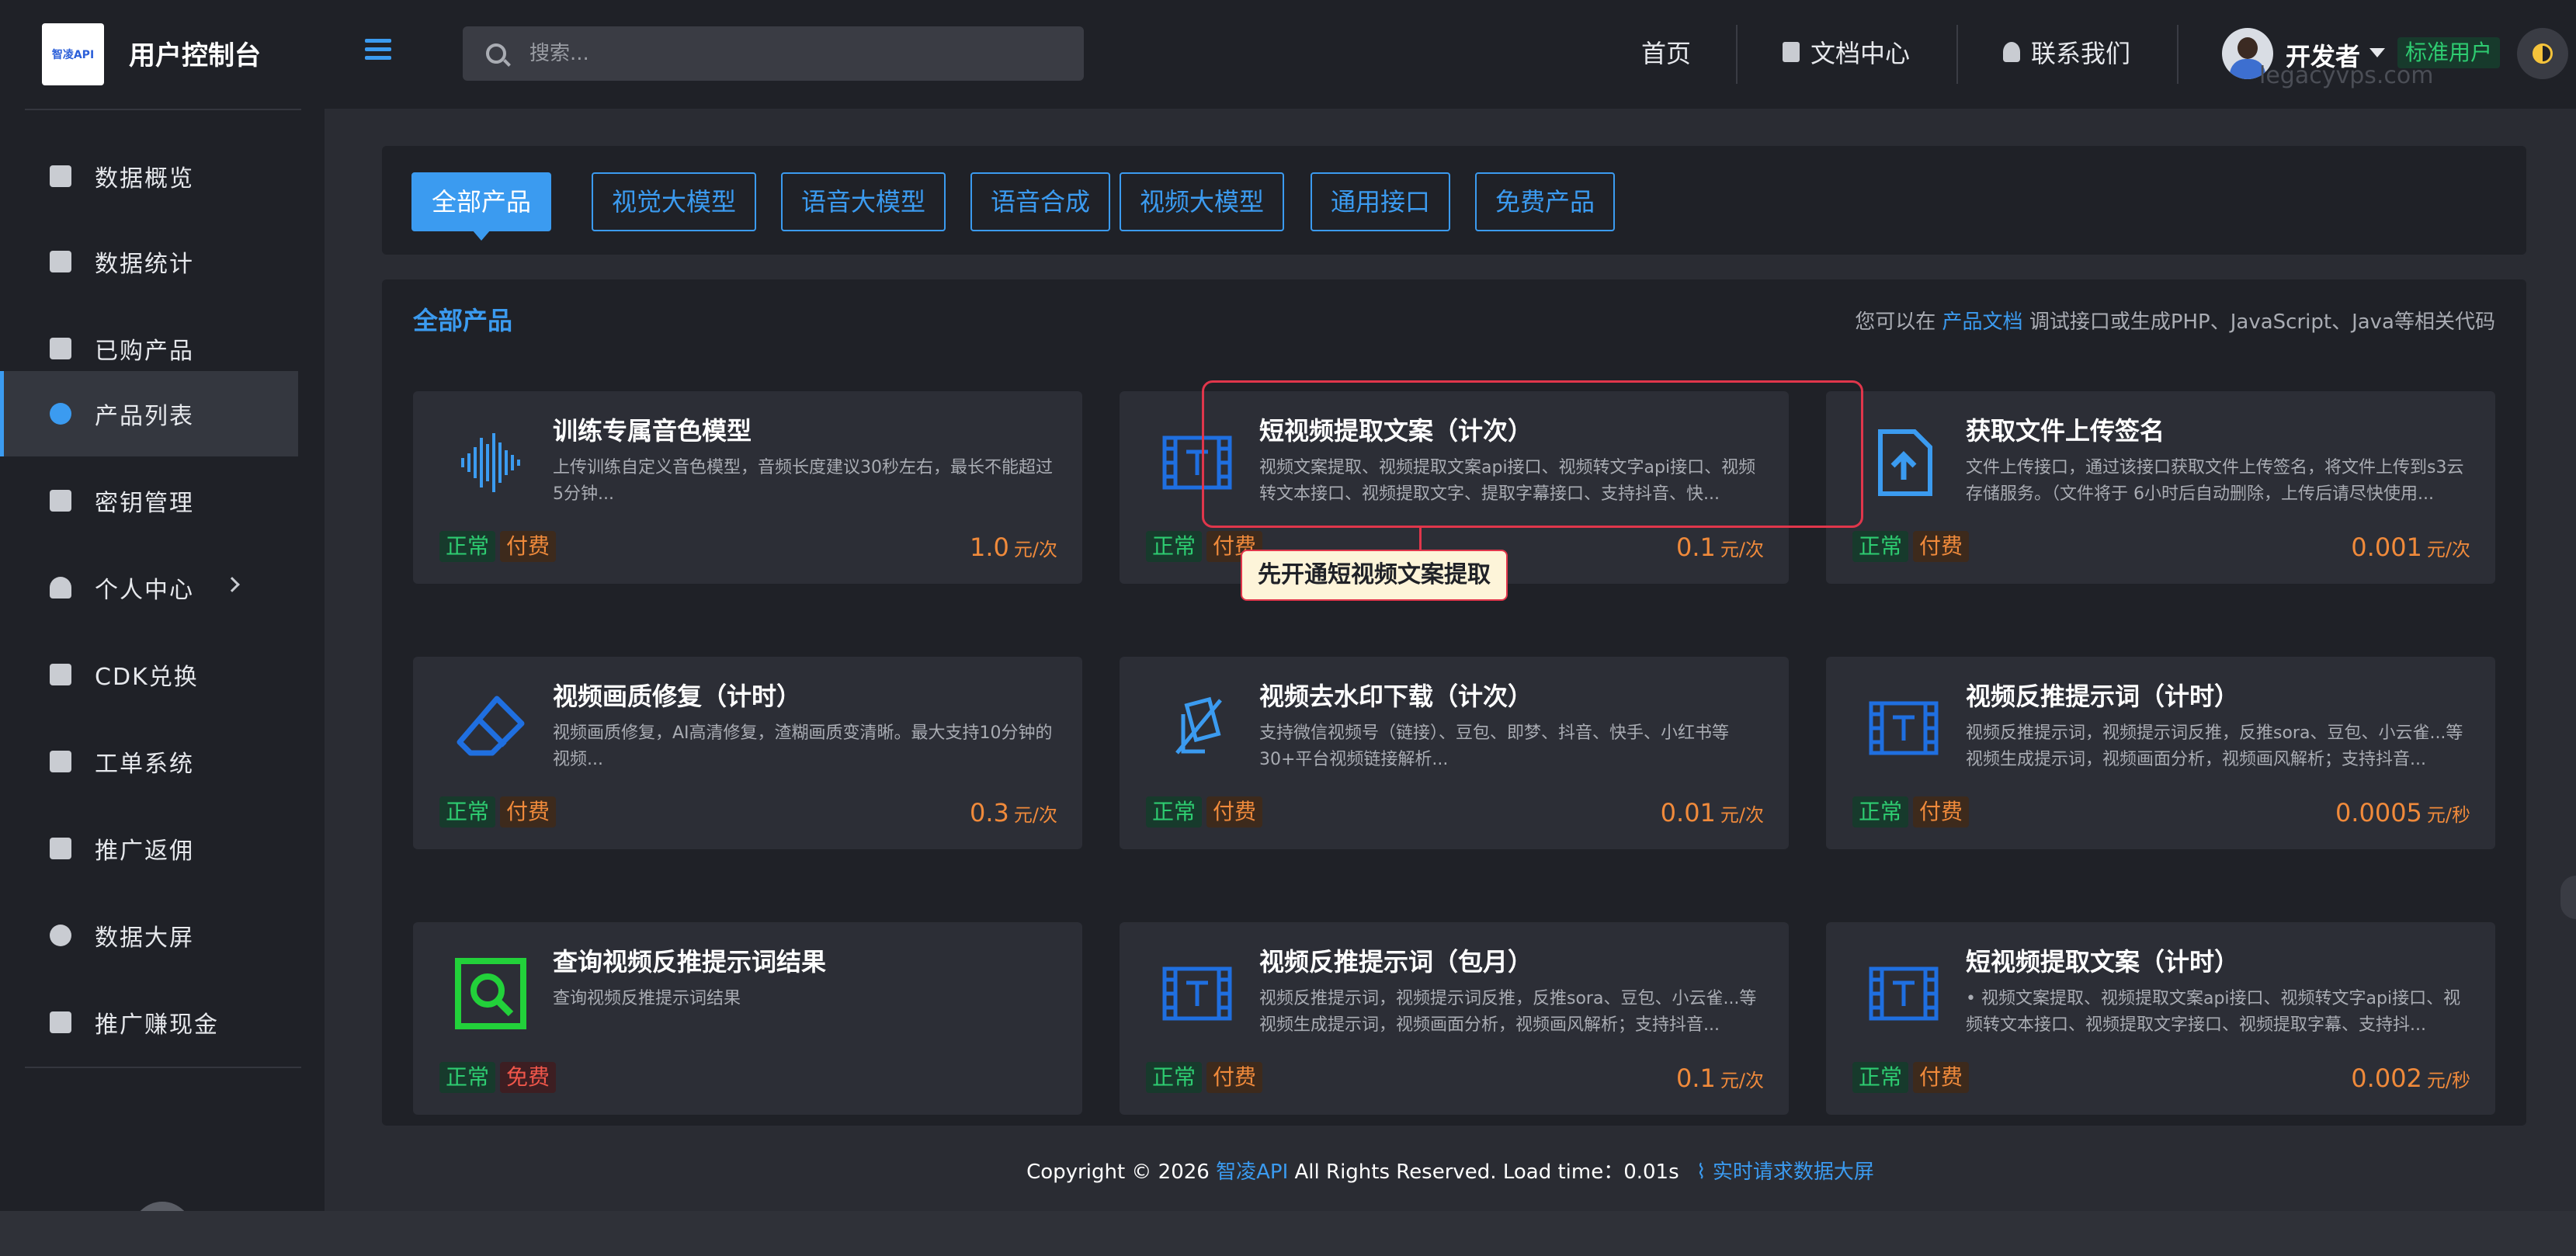  I want to click on price-value: 0.1, so click(1696, 547).